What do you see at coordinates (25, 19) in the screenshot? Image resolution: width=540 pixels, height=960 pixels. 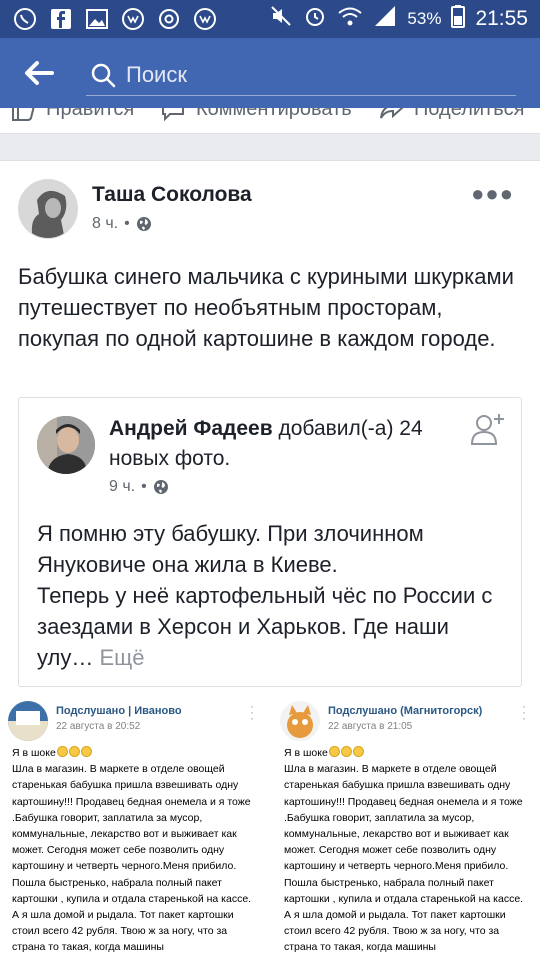 I see `whatsapp-icon` at bounding box center [25, 19].